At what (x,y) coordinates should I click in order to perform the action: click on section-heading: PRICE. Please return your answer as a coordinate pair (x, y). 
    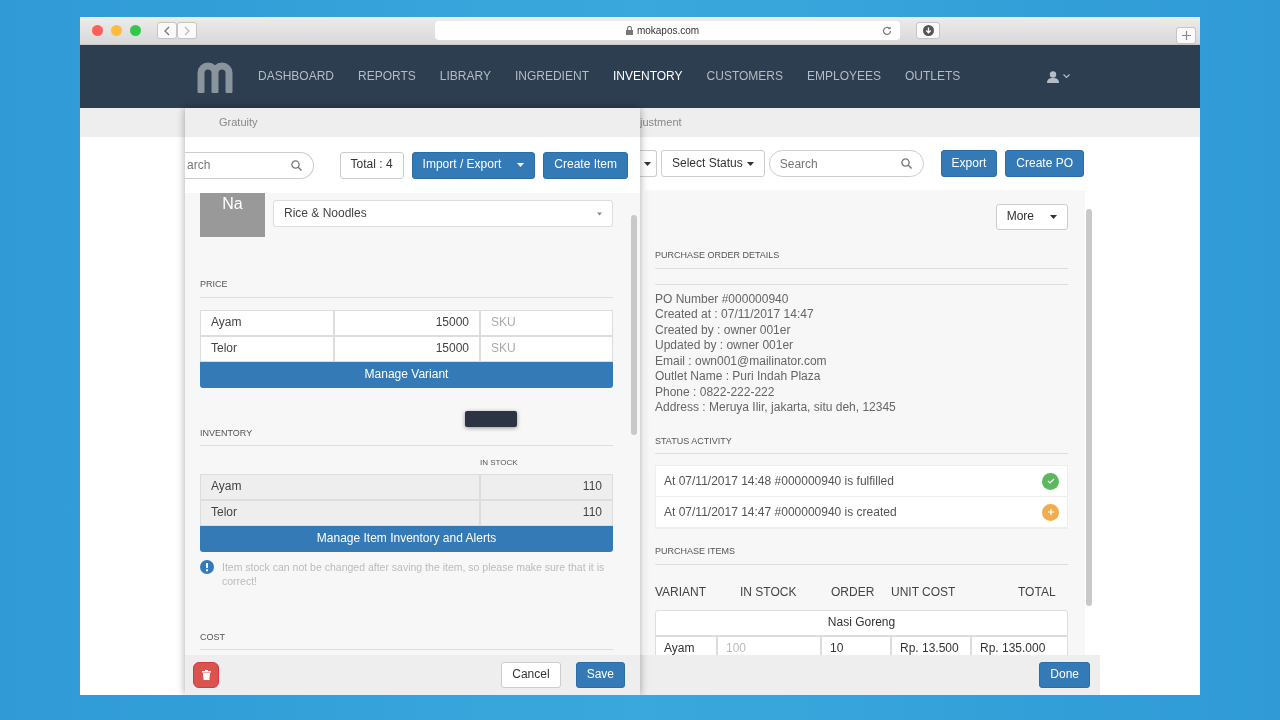
    Looking at the image, I should click on (406, 288).